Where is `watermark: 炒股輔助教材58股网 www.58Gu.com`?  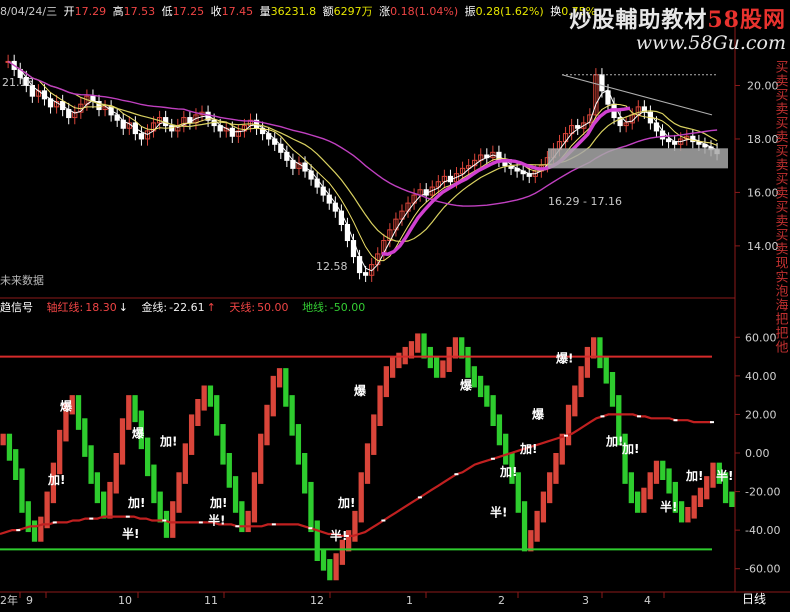
watermark: 炒股輔助教材58股网 www.58Gu.com is located at coordinates (677, 30).